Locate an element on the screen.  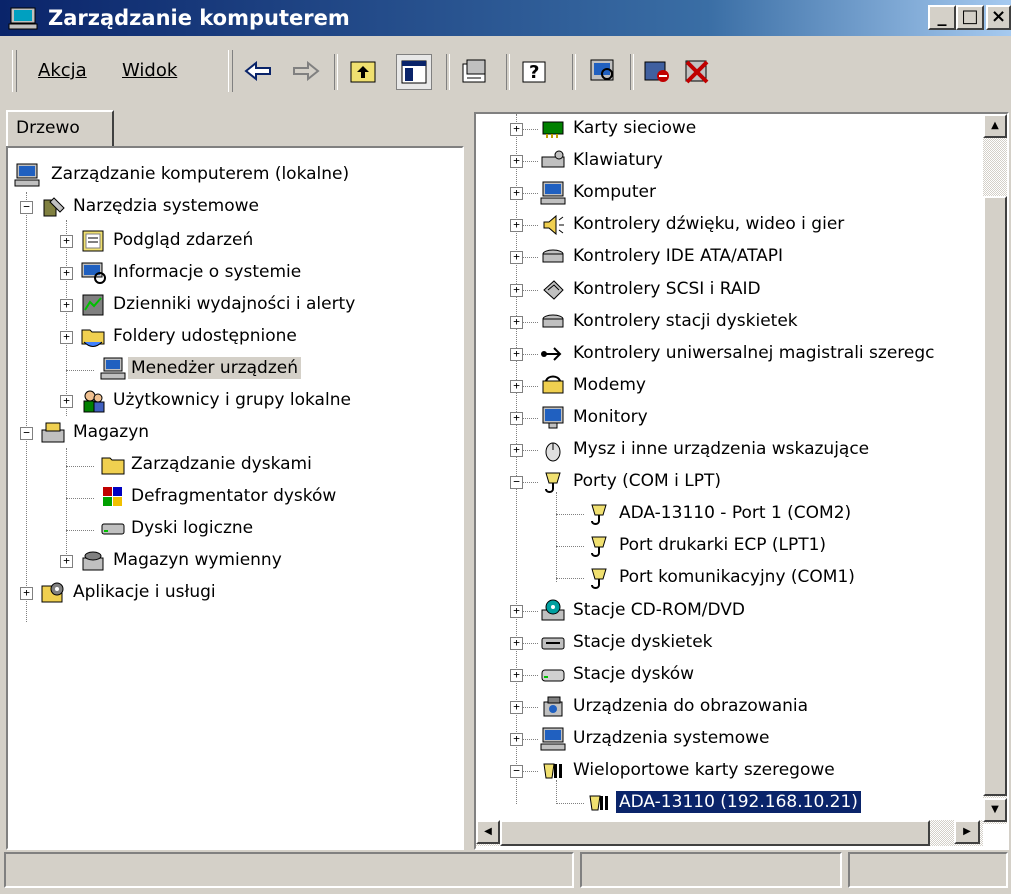
system-information-icon is located at coordinates (93, 273).